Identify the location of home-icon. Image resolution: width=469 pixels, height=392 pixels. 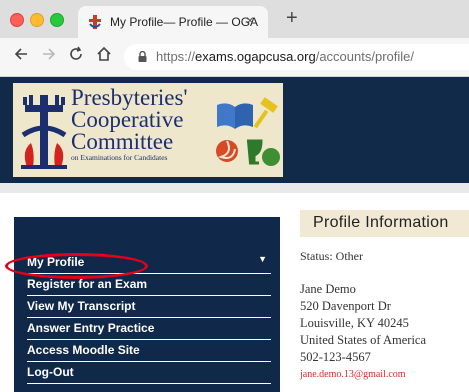
(104, 54).